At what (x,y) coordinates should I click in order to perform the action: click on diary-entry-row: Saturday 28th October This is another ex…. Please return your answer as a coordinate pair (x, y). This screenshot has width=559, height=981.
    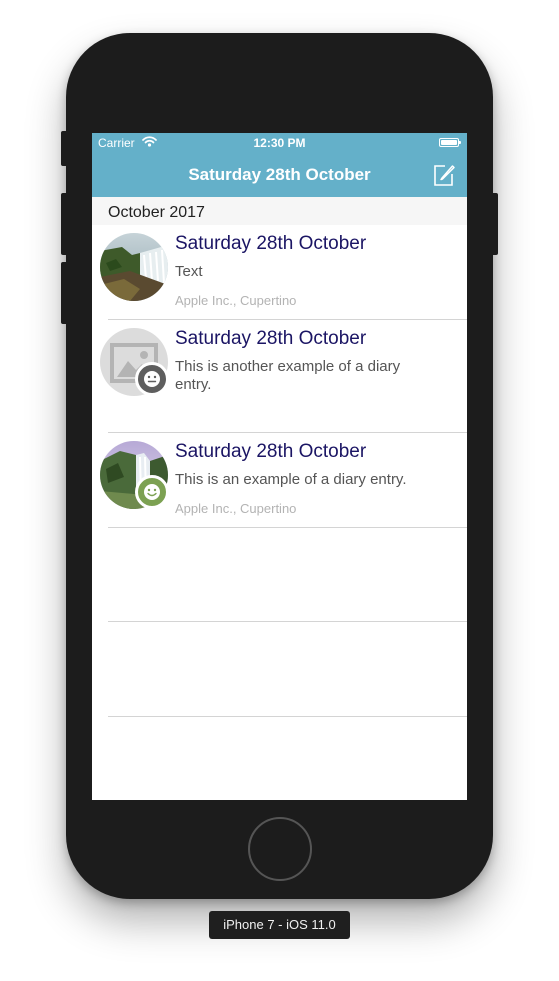
    Looking at the image, I should click on (279, 376).